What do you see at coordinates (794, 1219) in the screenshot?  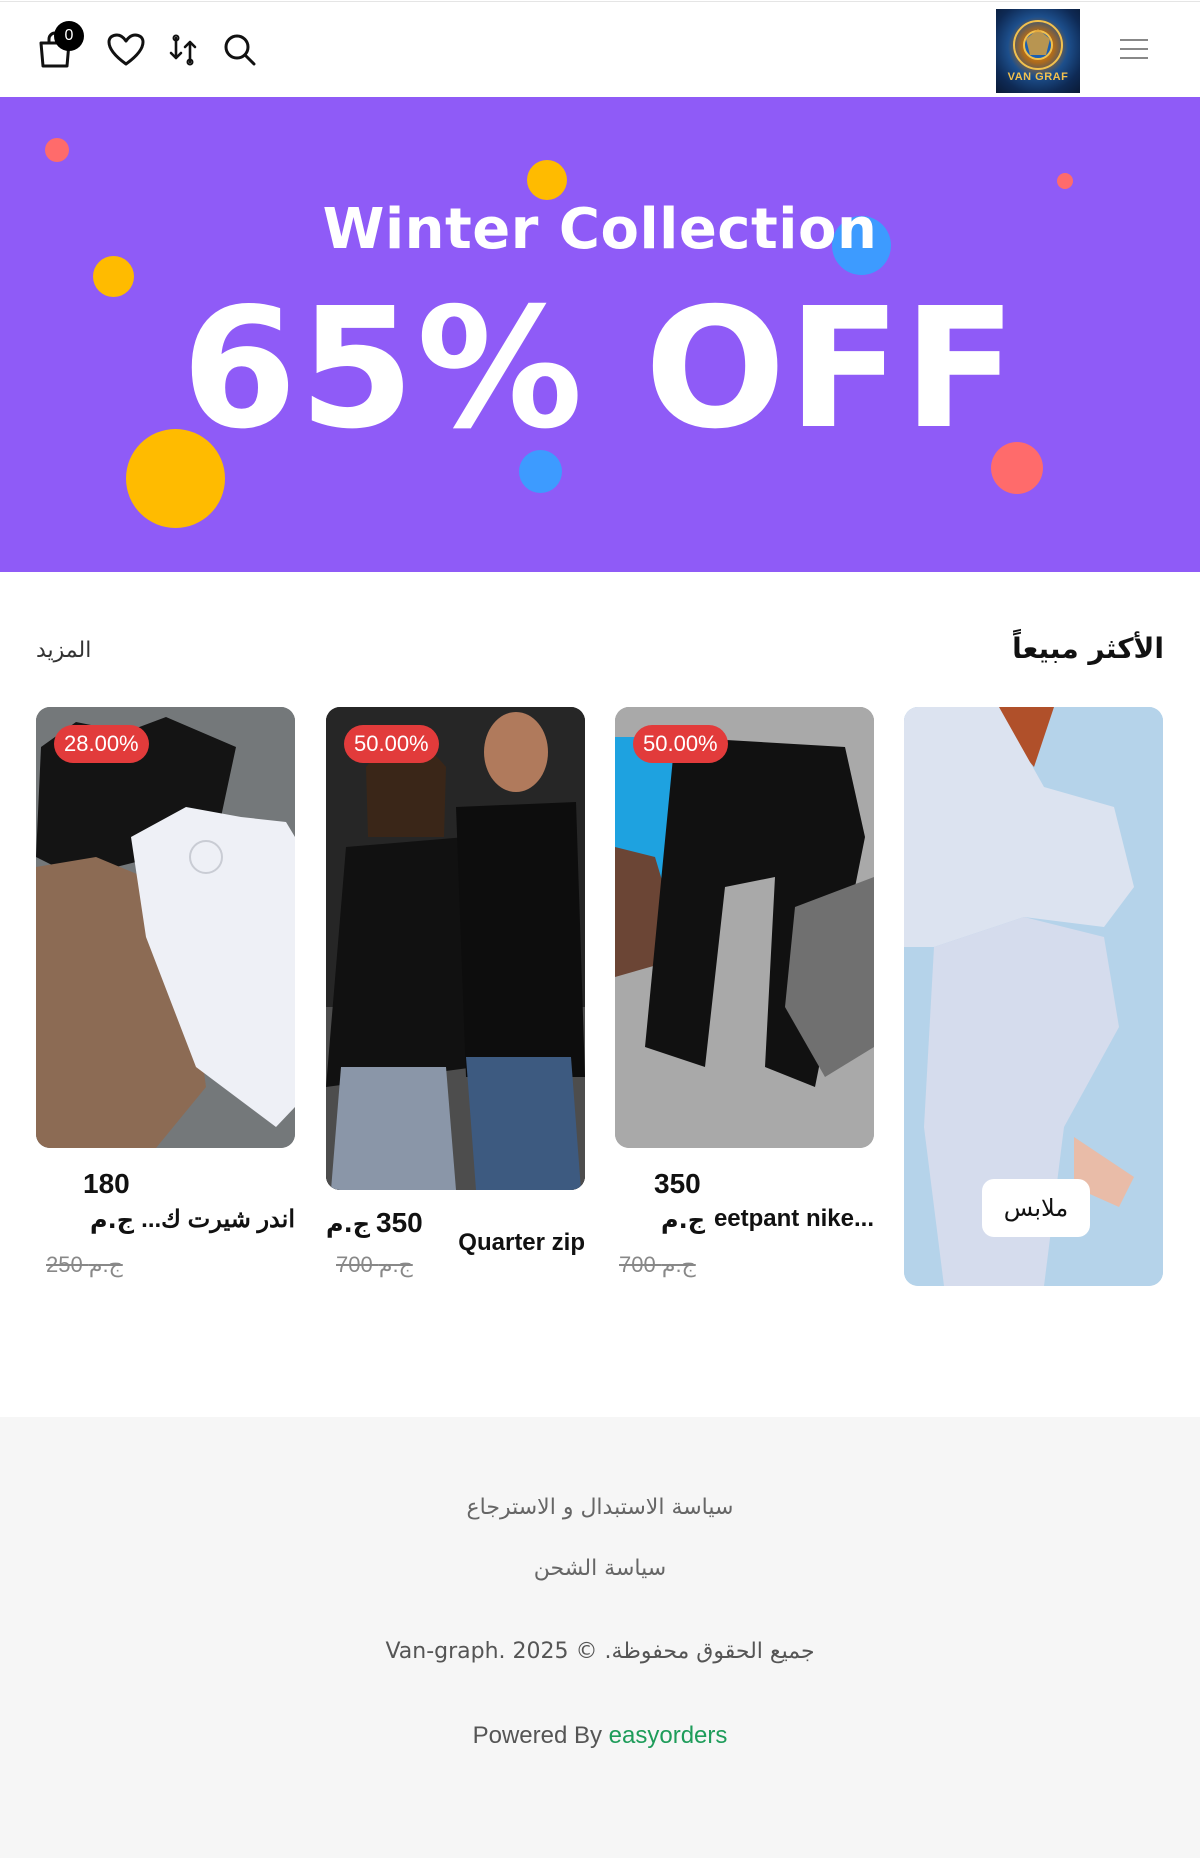 I see `product-name: ...eetpant nike` at bounding box center [794, 1219].